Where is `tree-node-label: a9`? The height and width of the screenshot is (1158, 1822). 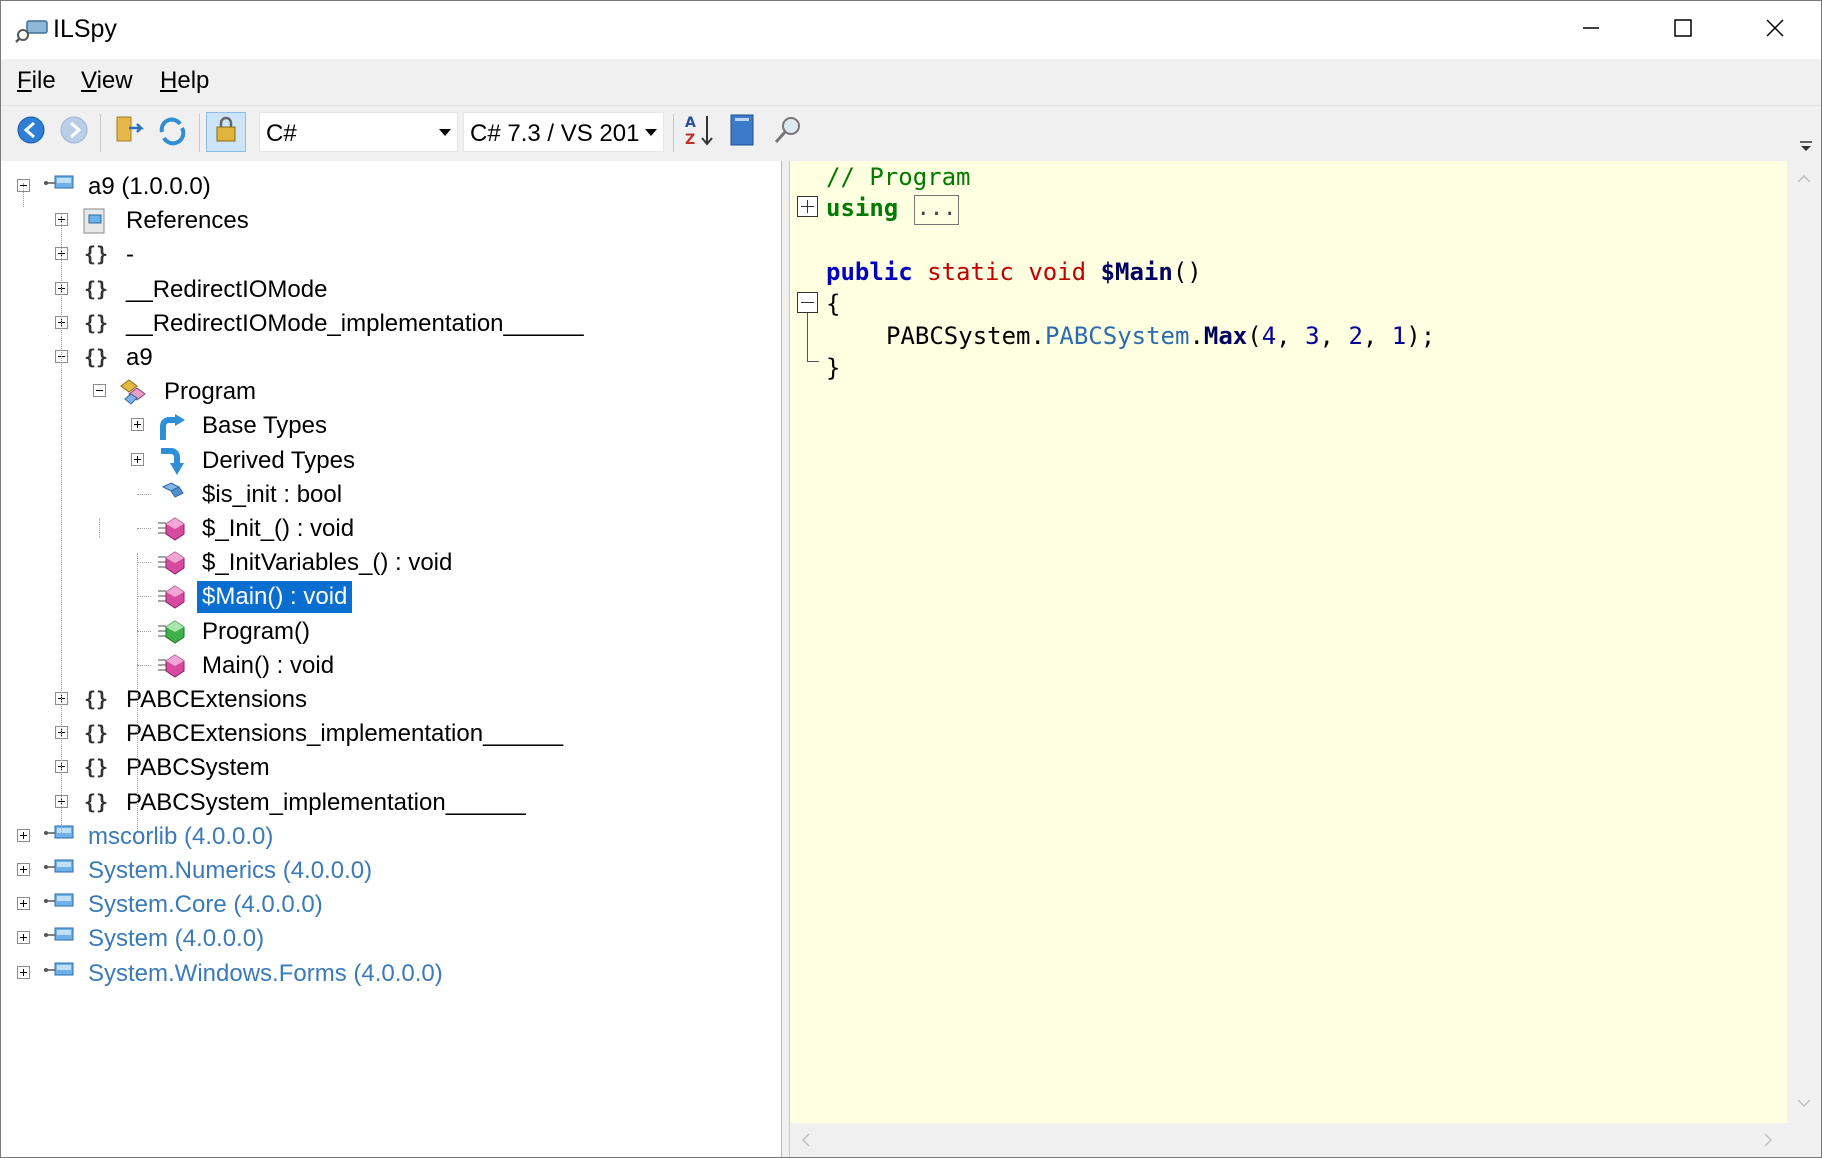
tree-node-label: a9 is located at coordinates (139, 358).